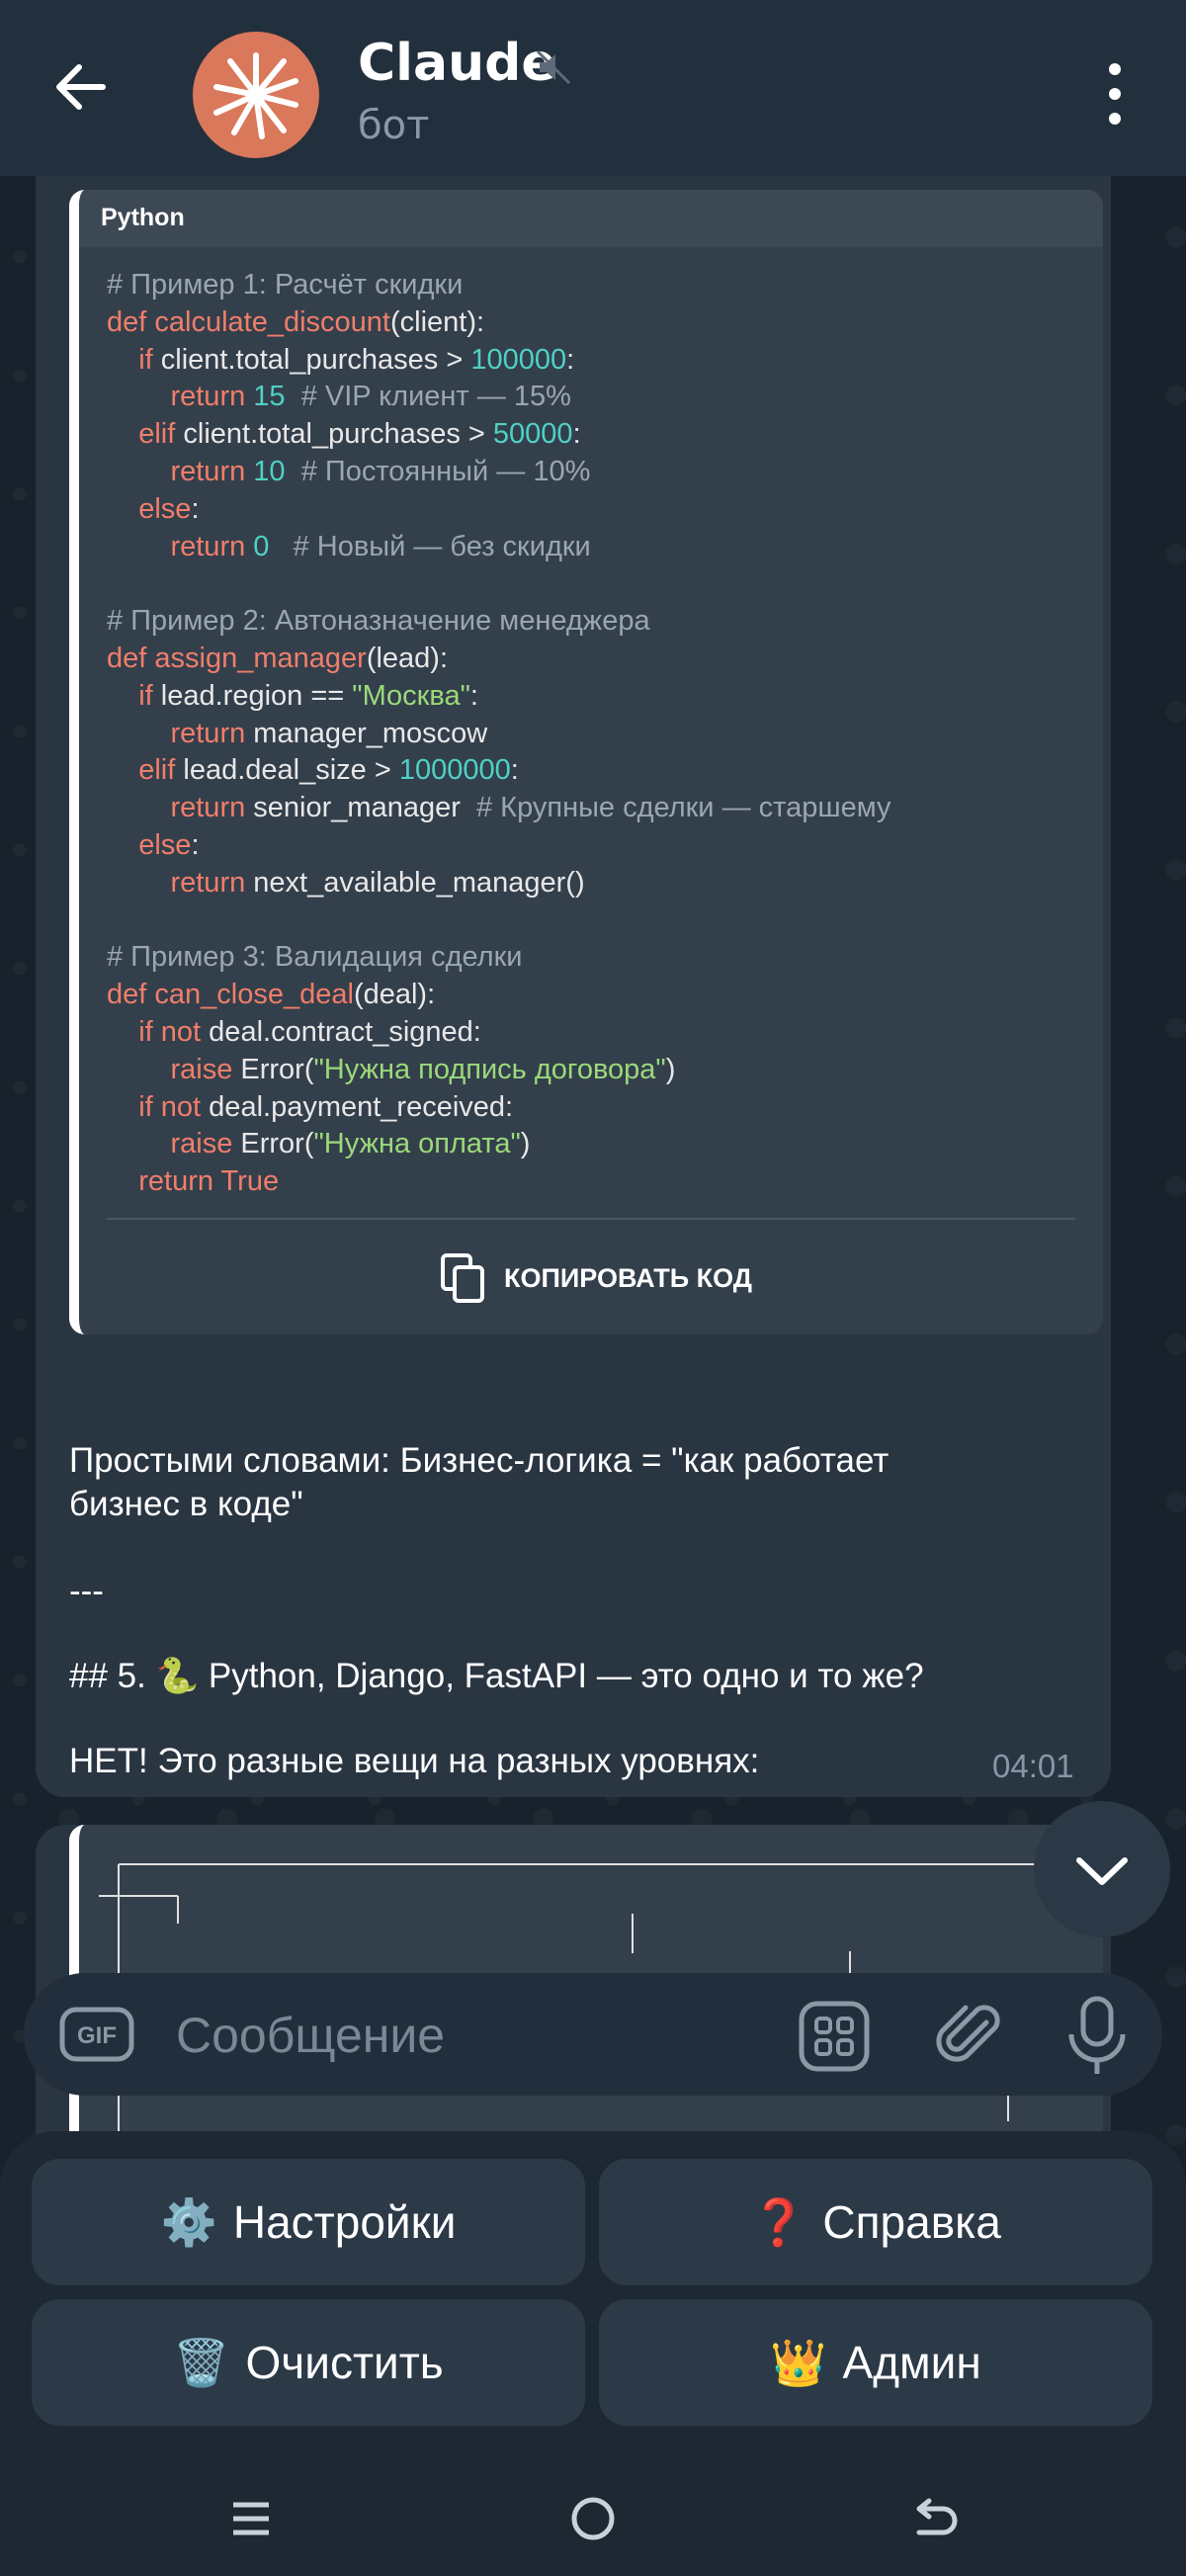 This screenshot has height=2576, width=1186. What do you see at coordinates (201, 2362) in the screenshot?
I see `trash-icon: 🗑️` at bounding box center [201, 2362].